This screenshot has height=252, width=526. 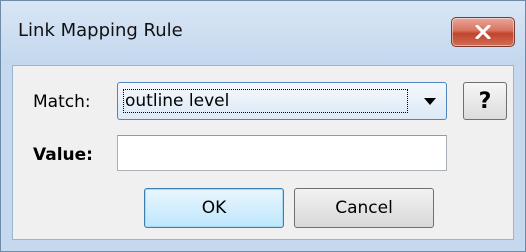 What do you see at coordinates (63, 155) in the screenshot?
I see `value-label: Value:` at bounding box center [63, 155].